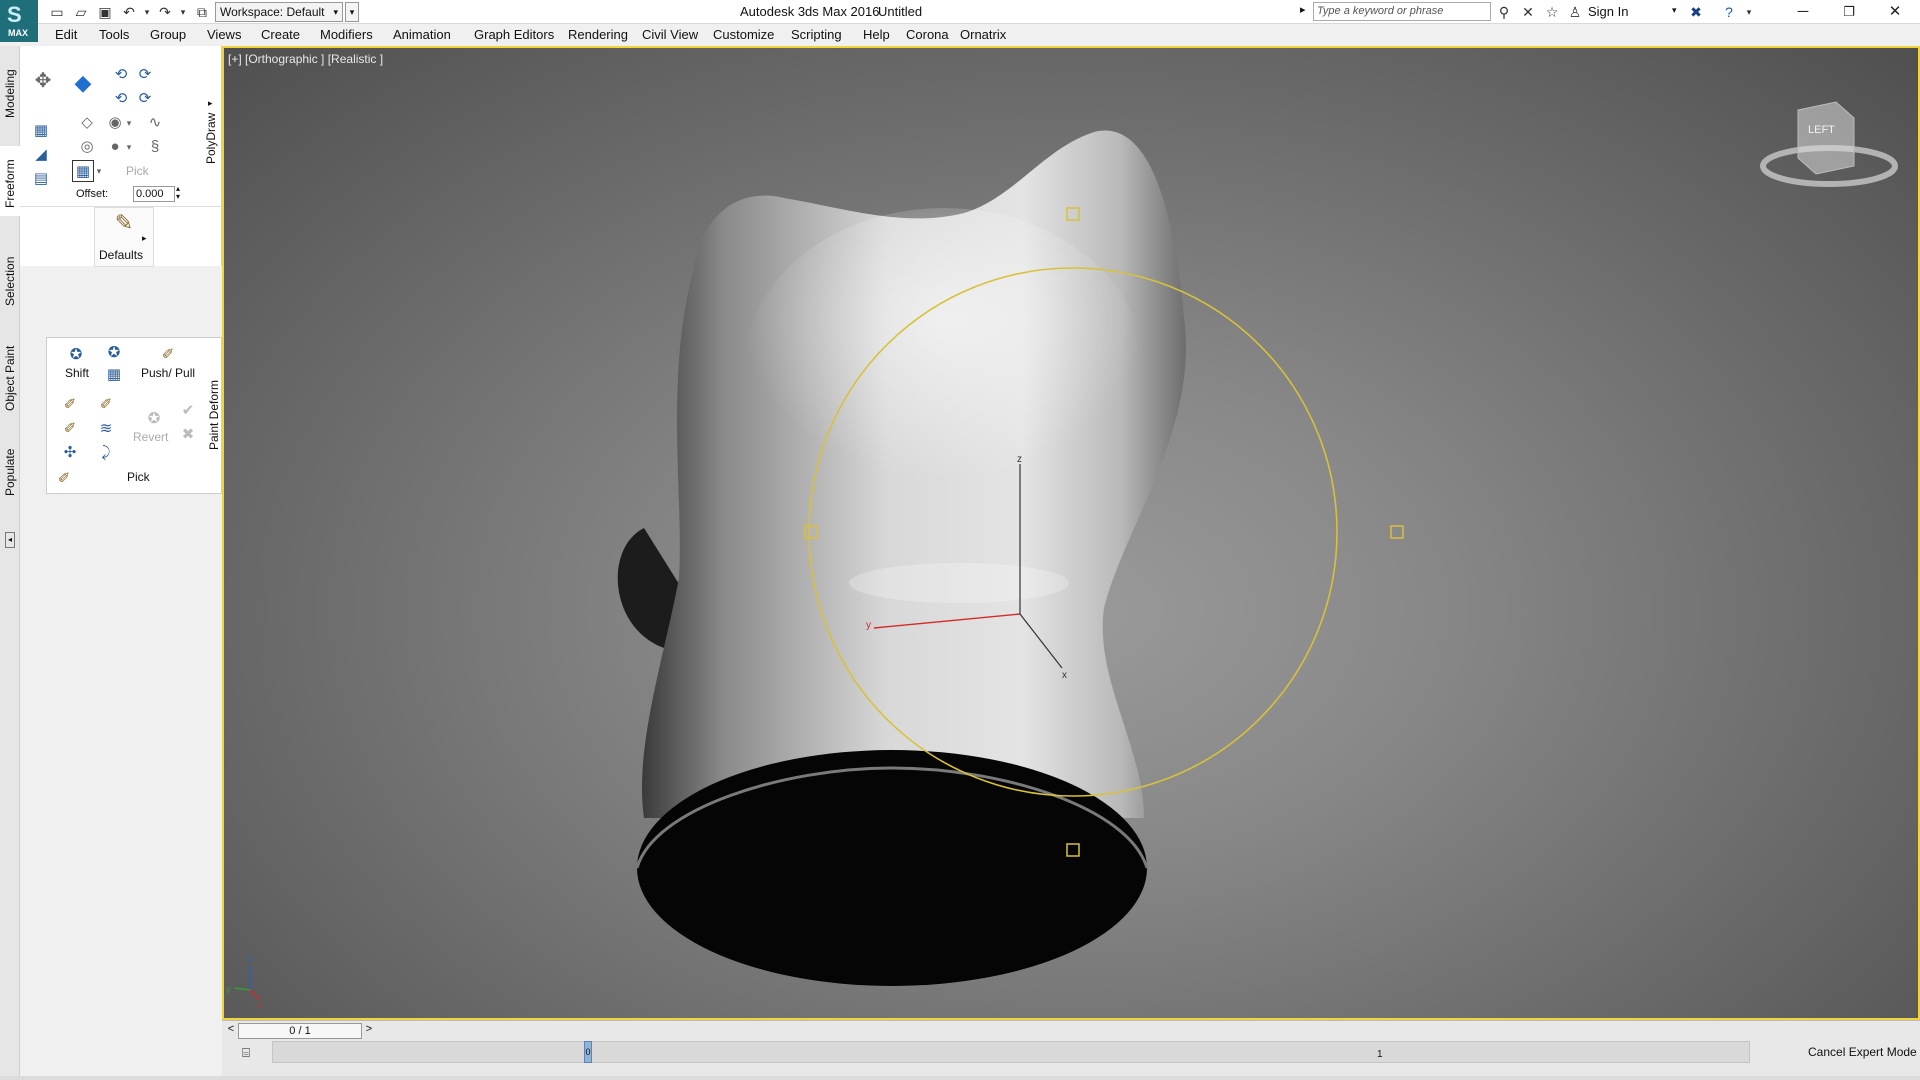  Describe the element at coordinates (64, 479) in the screenshot. I see `pick-object-icon: ✐` at that location.